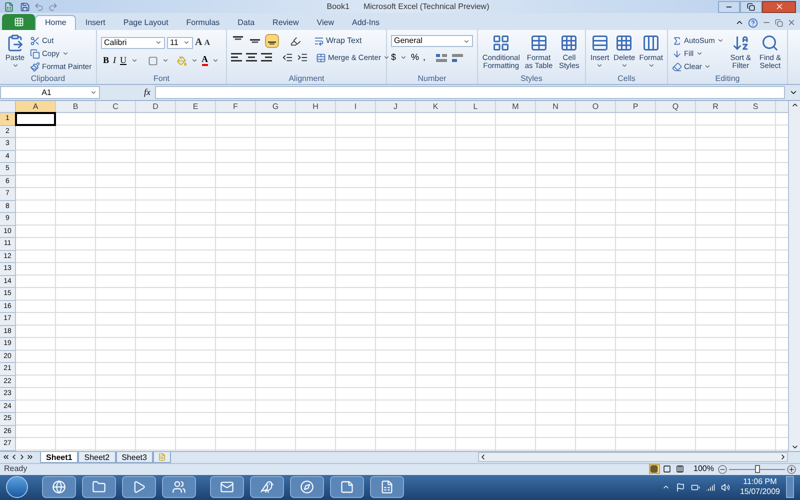 Image resolution: width=800 pixels, height=500 pixels. I want to click on cell-cursor, so click(35, 119).